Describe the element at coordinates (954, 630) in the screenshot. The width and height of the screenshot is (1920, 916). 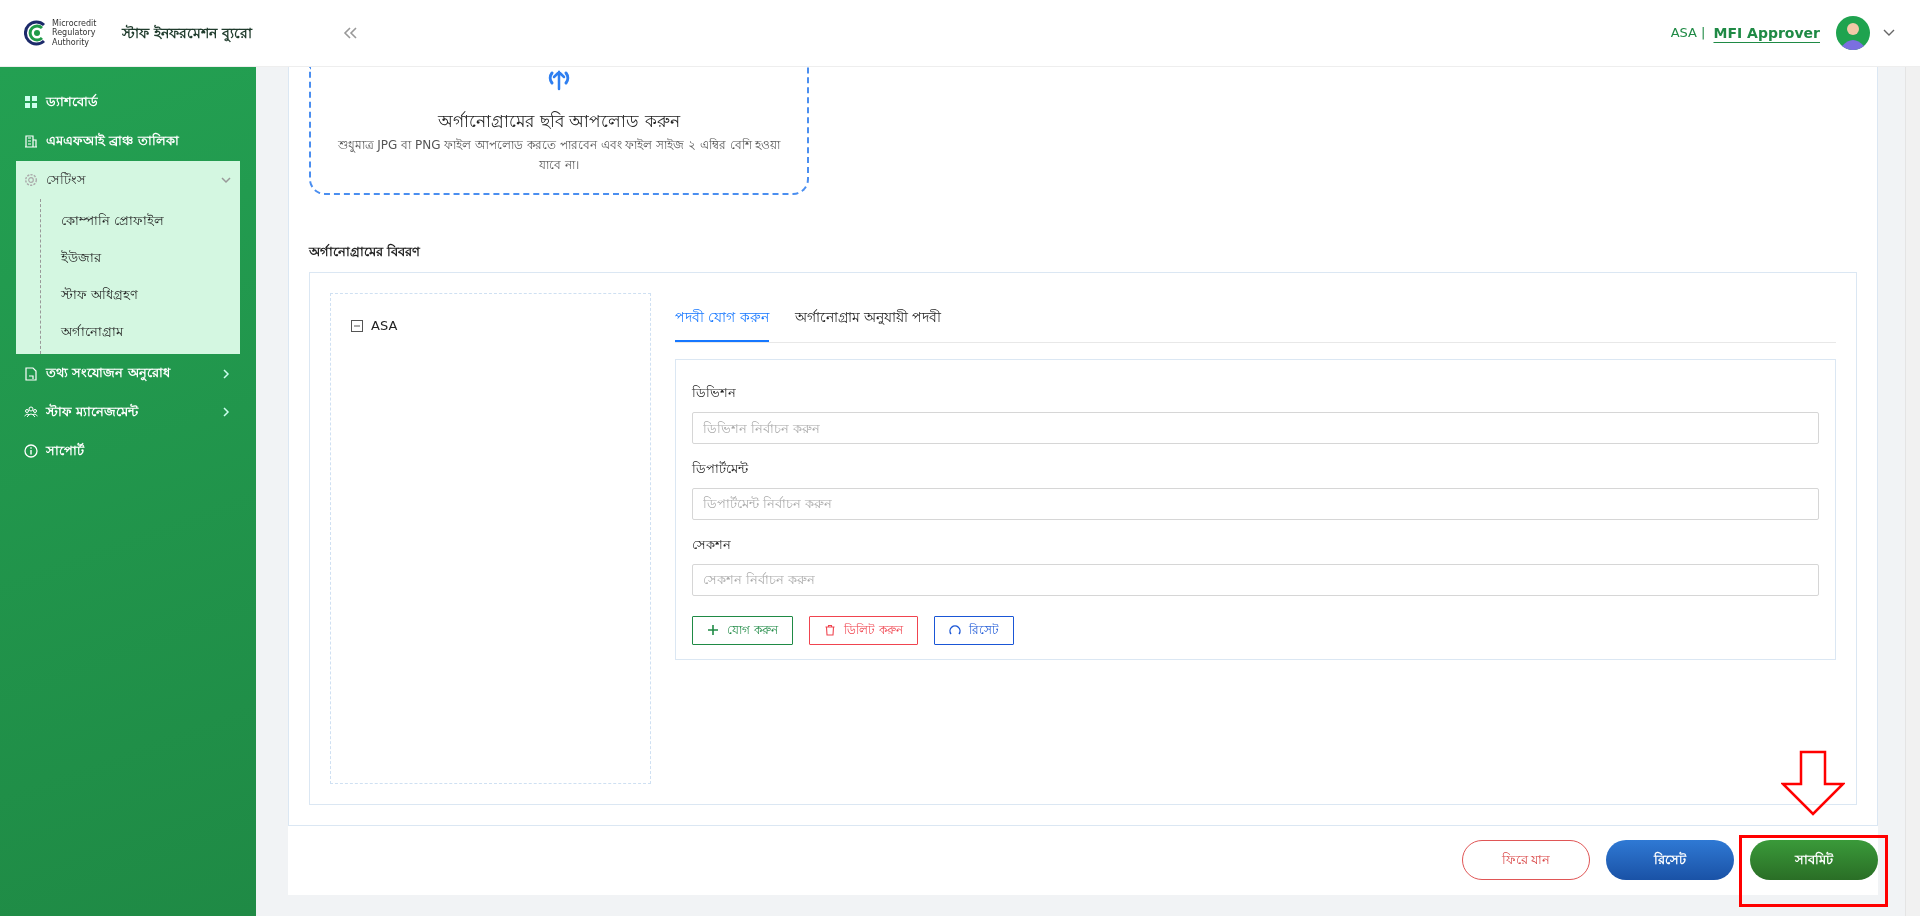
I see `reset-icon` at that location.